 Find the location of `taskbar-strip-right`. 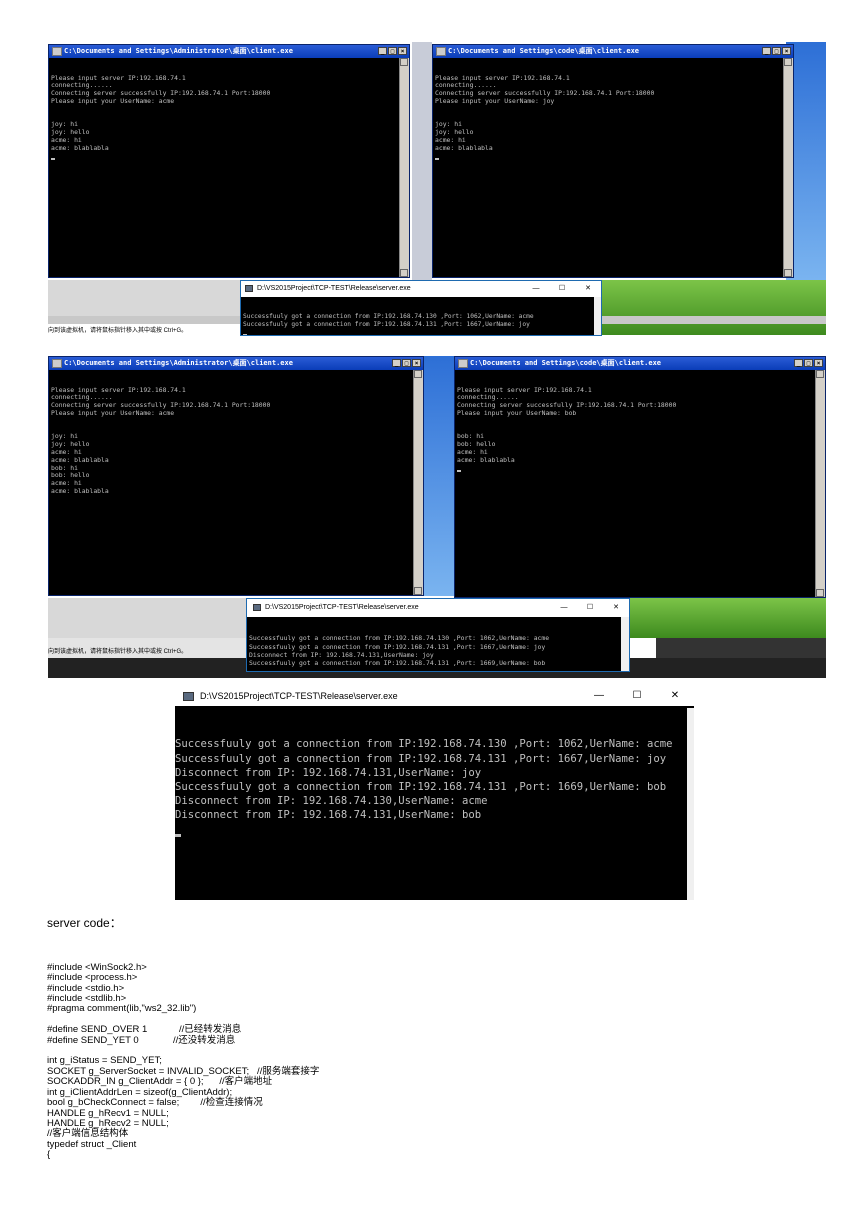

taskbar-strip-right is located at coordinates (741, 648).